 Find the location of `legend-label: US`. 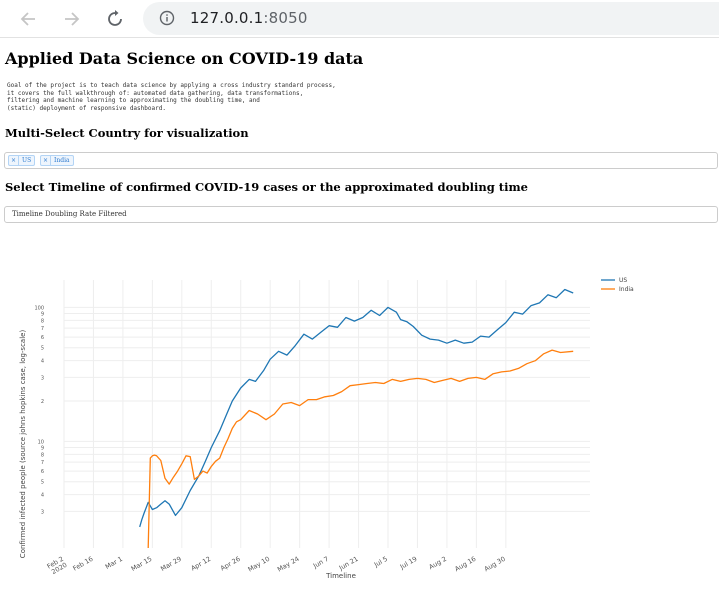

legend-label: US is located at coordinates (623, 280).